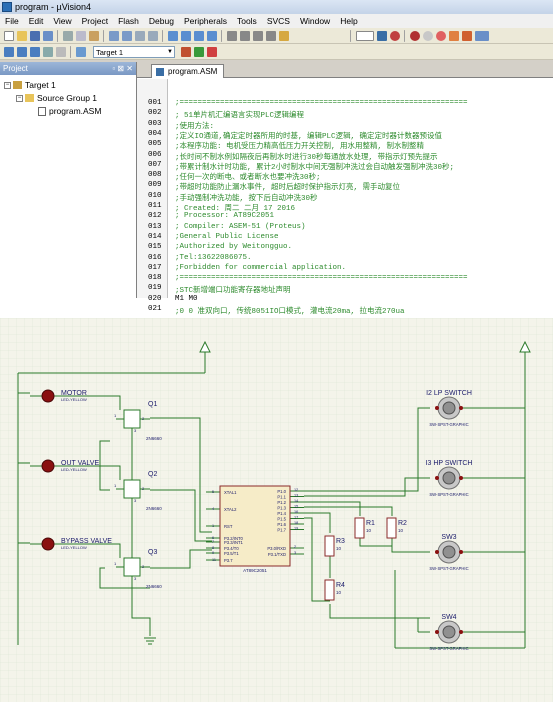 This screenshot has height=702, width=553. What do you see at coordinates (67, 35) in the screenshot?
I see `cut-icon` at bounding box center [67, 35].